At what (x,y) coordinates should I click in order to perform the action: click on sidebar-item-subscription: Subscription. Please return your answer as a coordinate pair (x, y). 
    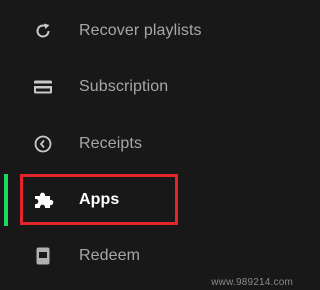
    Looking at the image, I should click on (147, 87).